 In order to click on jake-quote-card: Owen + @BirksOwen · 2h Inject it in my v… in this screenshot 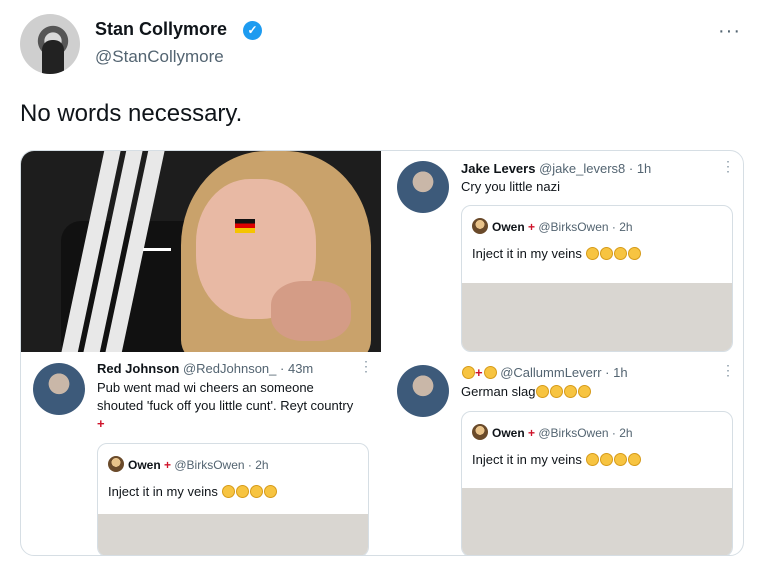, I will do `click(597, 278)`.